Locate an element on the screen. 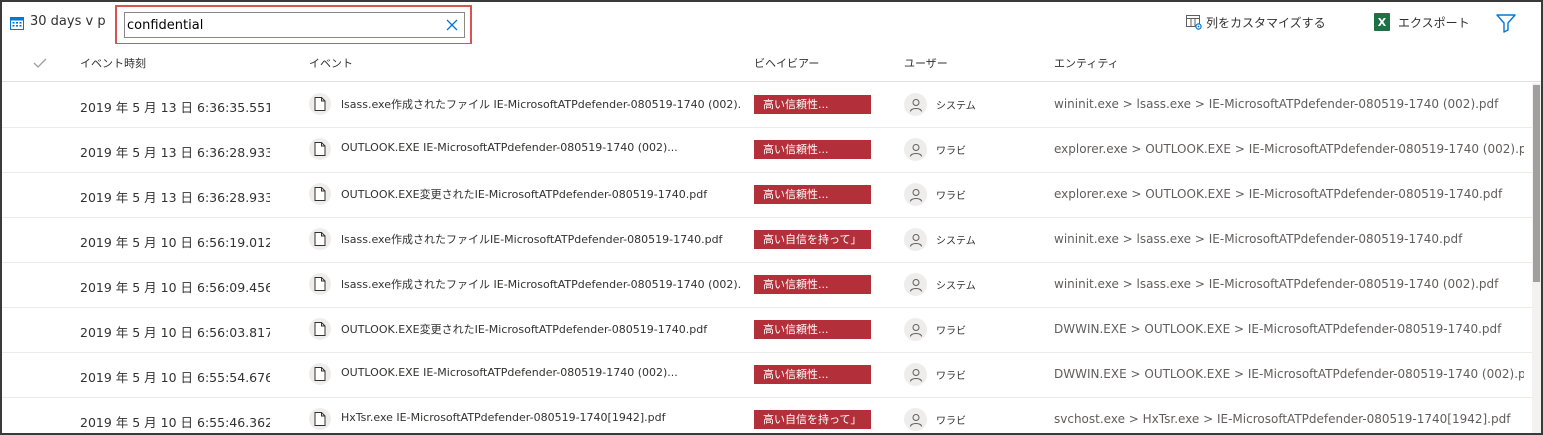 The height and width of the screenshot is (435, 1543). event-time: 2019 年 5 月 10 日 6:56:03.817 PM is located at coordinates (175, 332).